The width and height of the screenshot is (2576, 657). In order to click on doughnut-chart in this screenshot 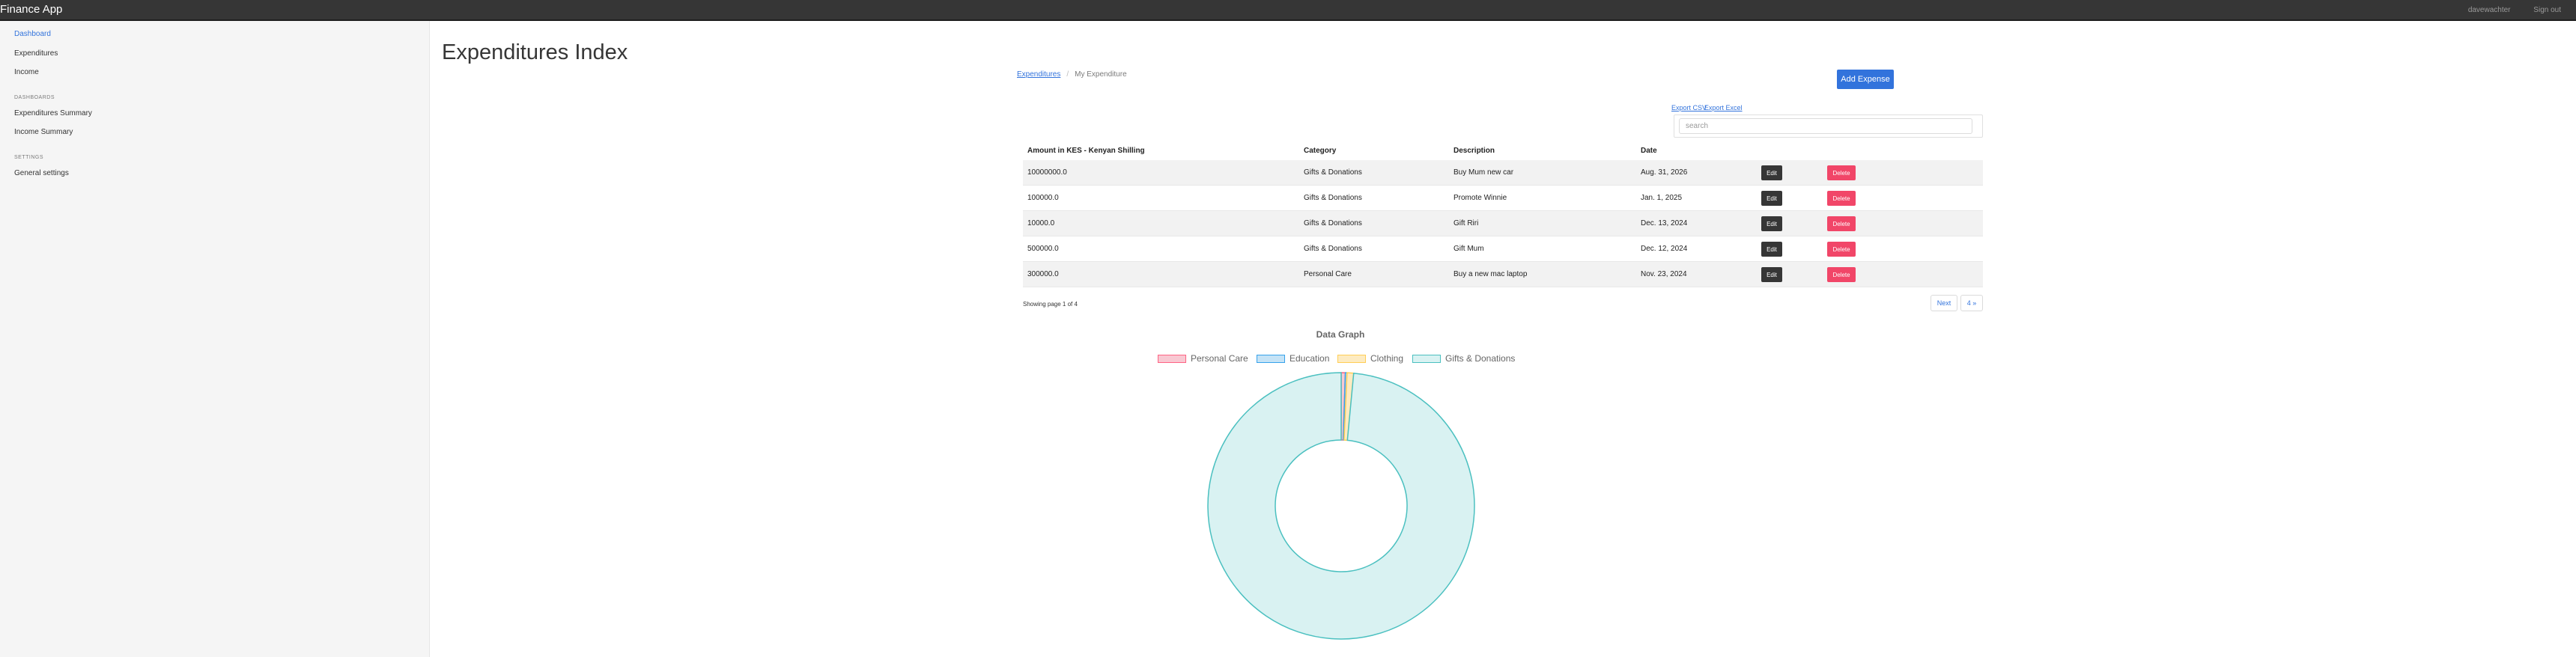, I will do `click(1341, 506)`.